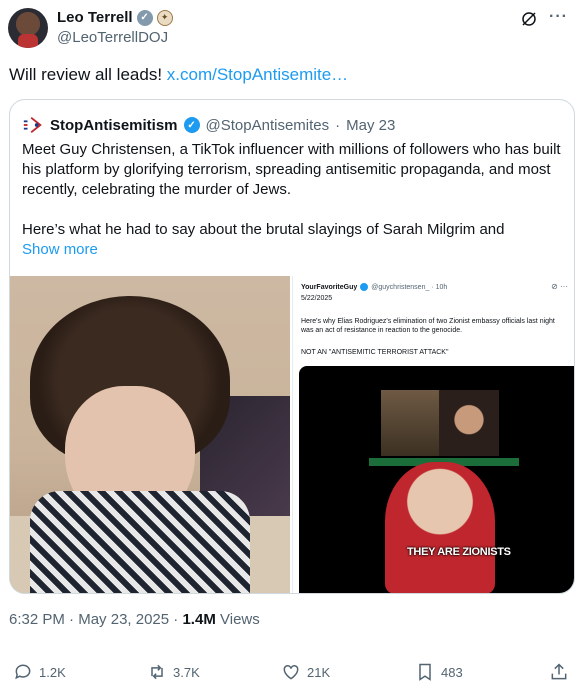  I want to click on repost-icon, so click(157, 672).